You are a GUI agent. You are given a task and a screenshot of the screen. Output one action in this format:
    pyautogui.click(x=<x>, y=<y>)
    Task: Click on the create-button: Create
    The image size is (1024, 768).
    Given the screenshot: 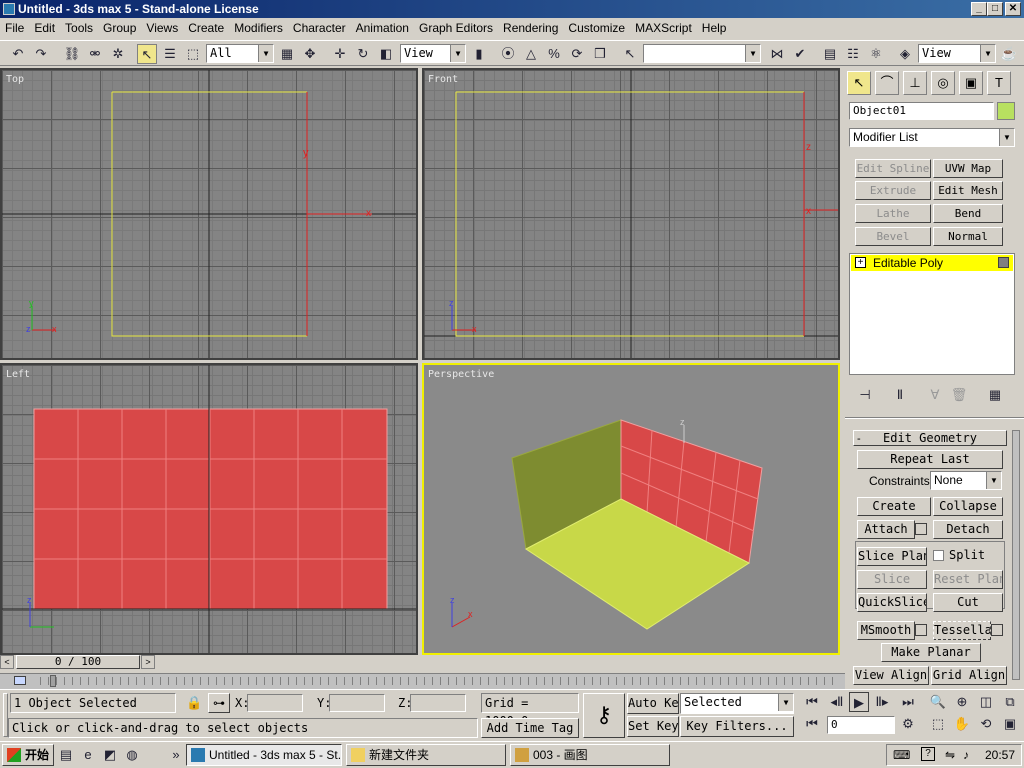 What is the action you would take?
    pyautogui.click(x=894, y=506)
    